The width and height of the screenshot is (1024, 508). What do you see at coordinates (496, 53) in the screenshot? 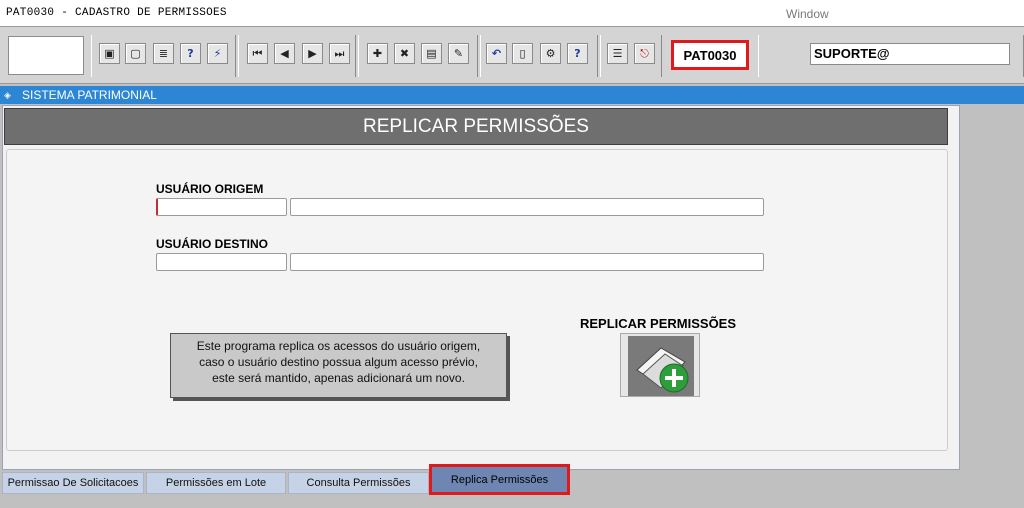
I see `undo-icon: ↶` at bounding box center [496, 53].